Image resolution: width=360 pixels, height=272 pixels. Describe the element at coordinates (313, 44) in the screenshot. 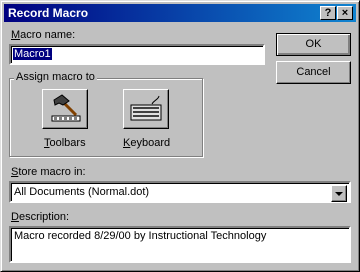

I see `ok-button: OK` at that location.